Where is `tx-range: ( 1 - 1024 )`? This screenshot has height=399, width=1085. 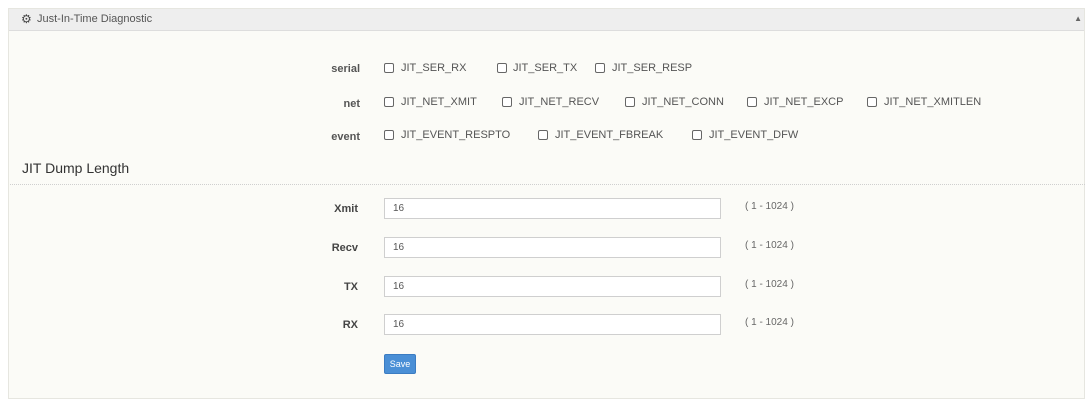 tx-range: ( 1 - 1024 ) is located at coordinates (769, 284).